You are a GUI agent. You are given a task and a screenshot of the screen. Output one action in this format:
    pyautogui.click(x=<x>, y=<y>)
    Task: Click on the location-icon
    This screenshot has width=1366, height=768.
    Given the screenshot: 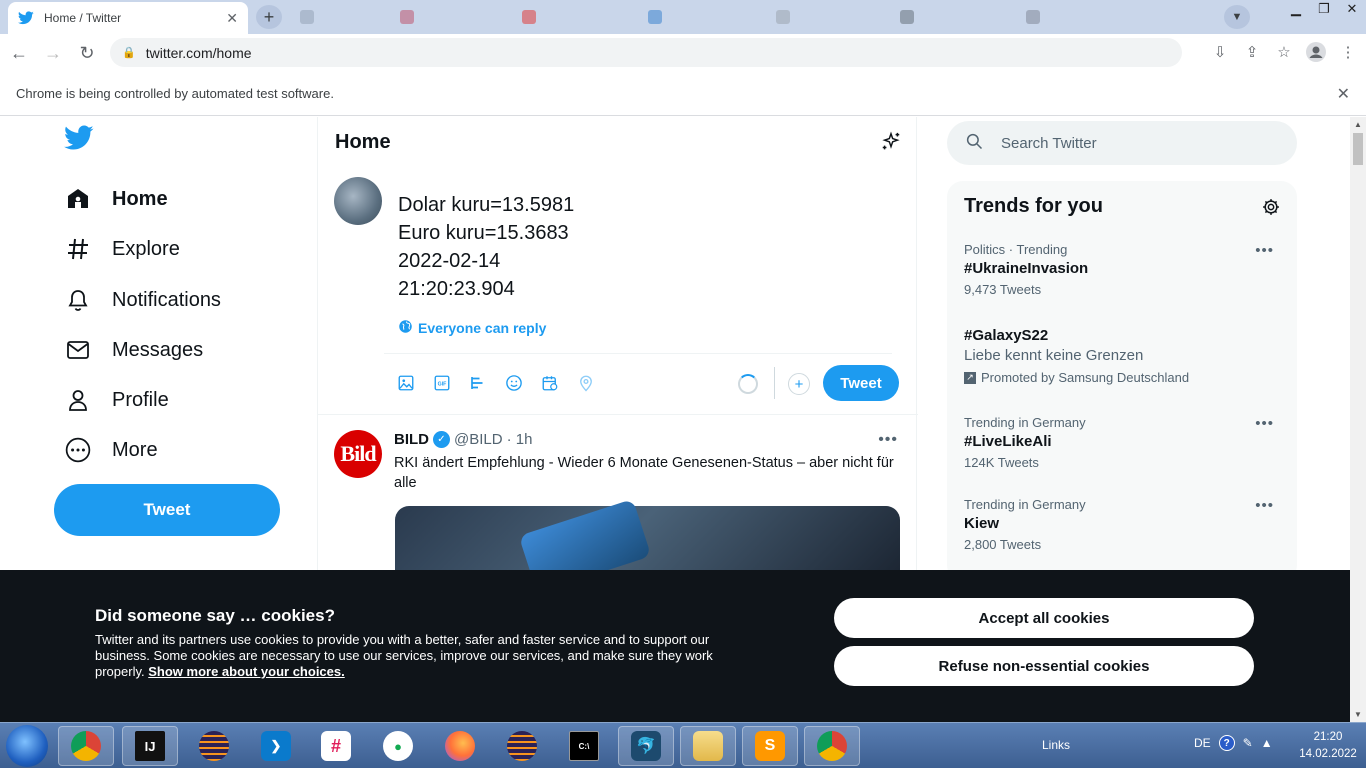 What is the action you would take?
    pyautogui.click(x=586, y=383)
    